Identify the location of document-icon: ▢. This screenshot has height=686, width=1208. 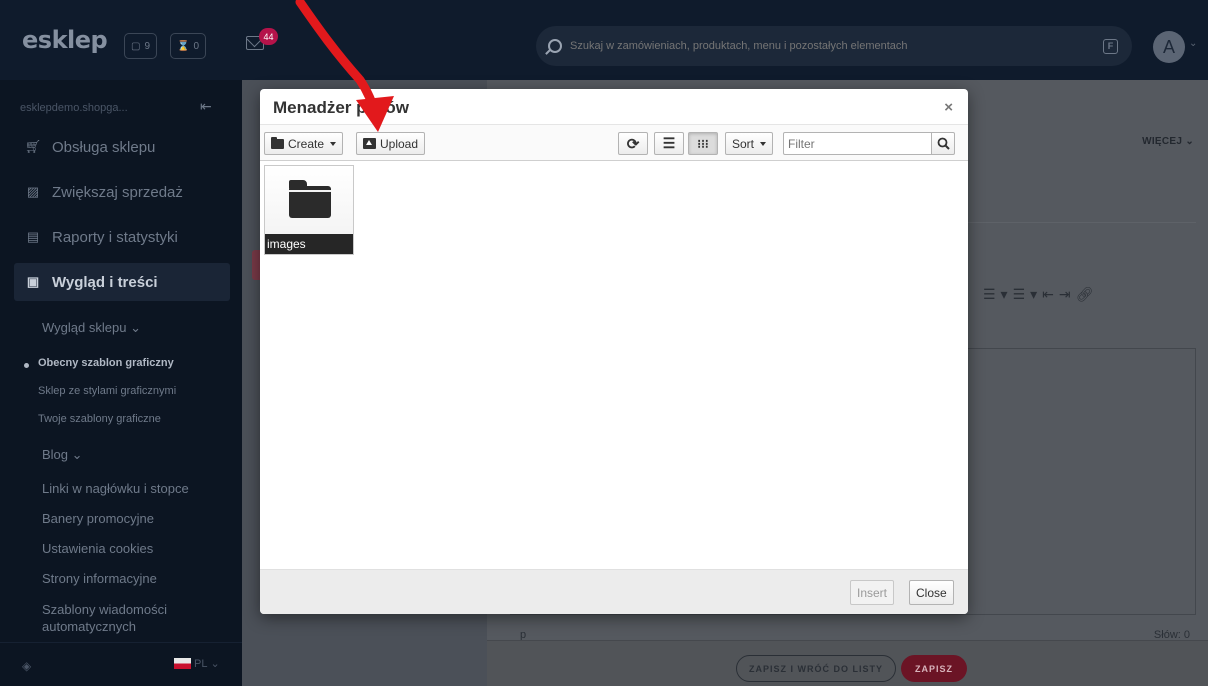
(136, 46).